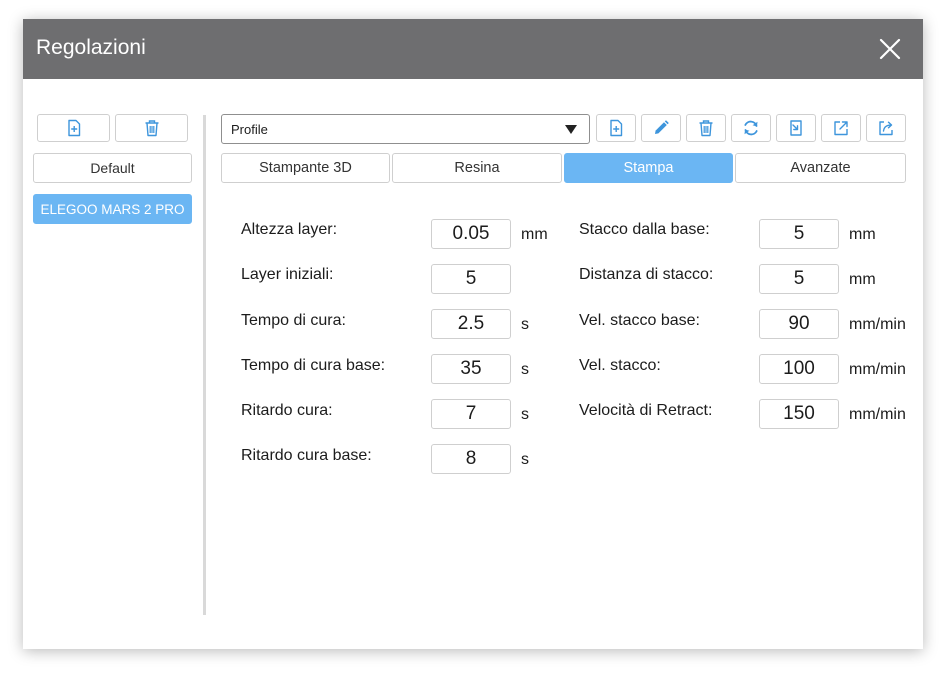 The image size is (946, 676). Describe the element at coordinates (471, 459) in the screenshot. I see `ritardo-cura-base-input: 8` at that location.